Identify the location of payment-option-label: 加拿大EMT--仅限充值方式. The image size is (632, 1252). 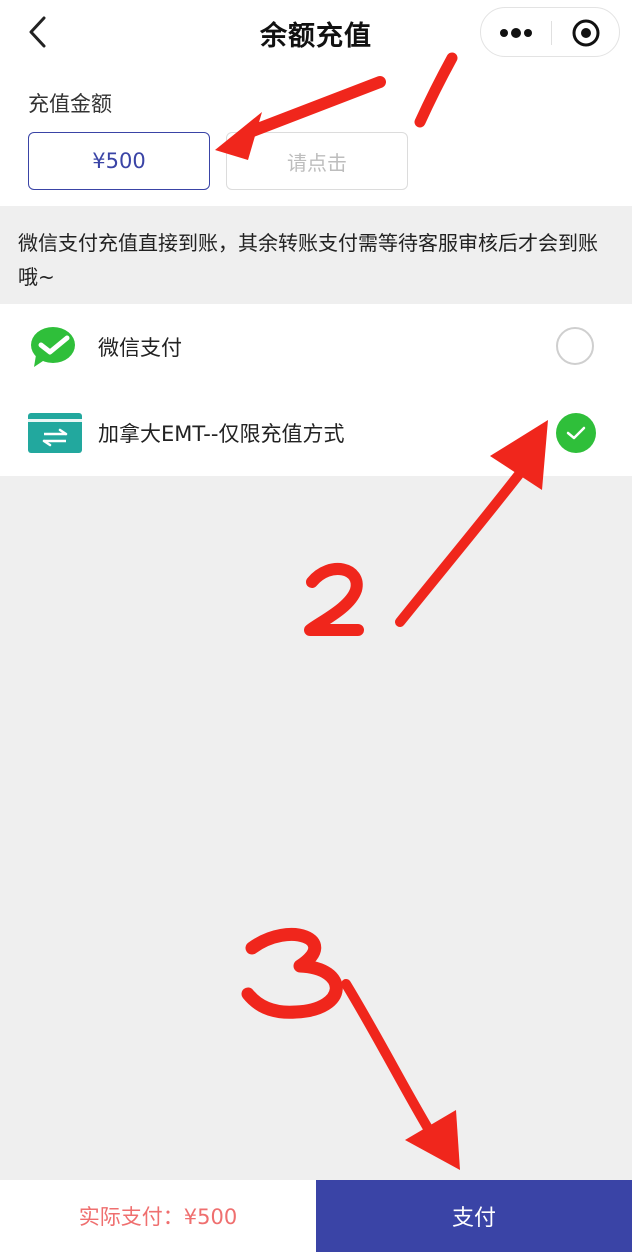
(221, 434).